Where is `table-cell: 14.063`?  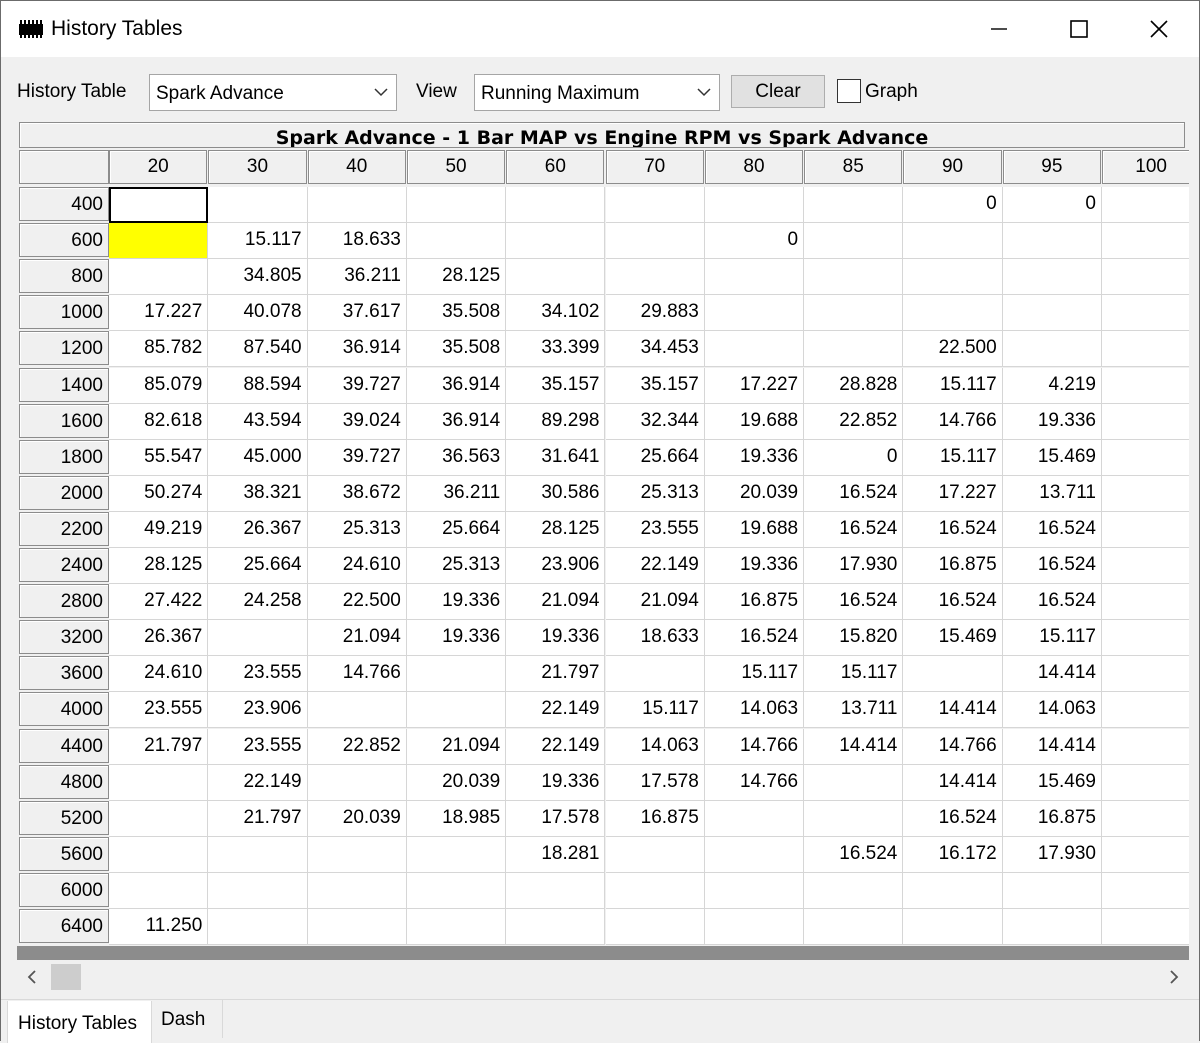 table-cell: 14.063 is located at coordinates (655, 746).